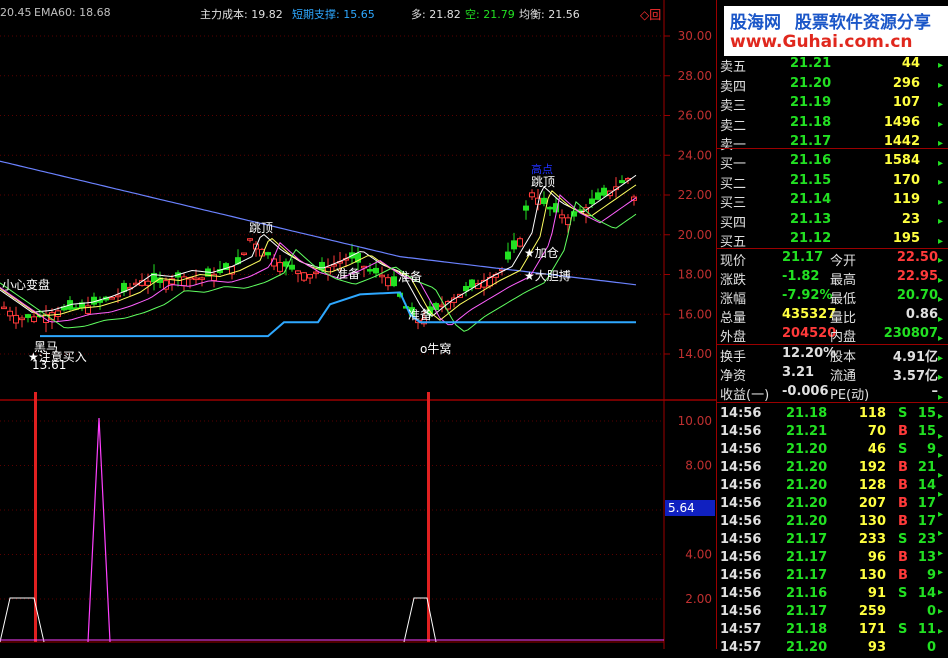 The image size is (948, 658). What do you see at coordinates (821, 42) in the screenshot?
I see `watermark-url: www.Guhai.com.cn` at bounding box center [821, 42].